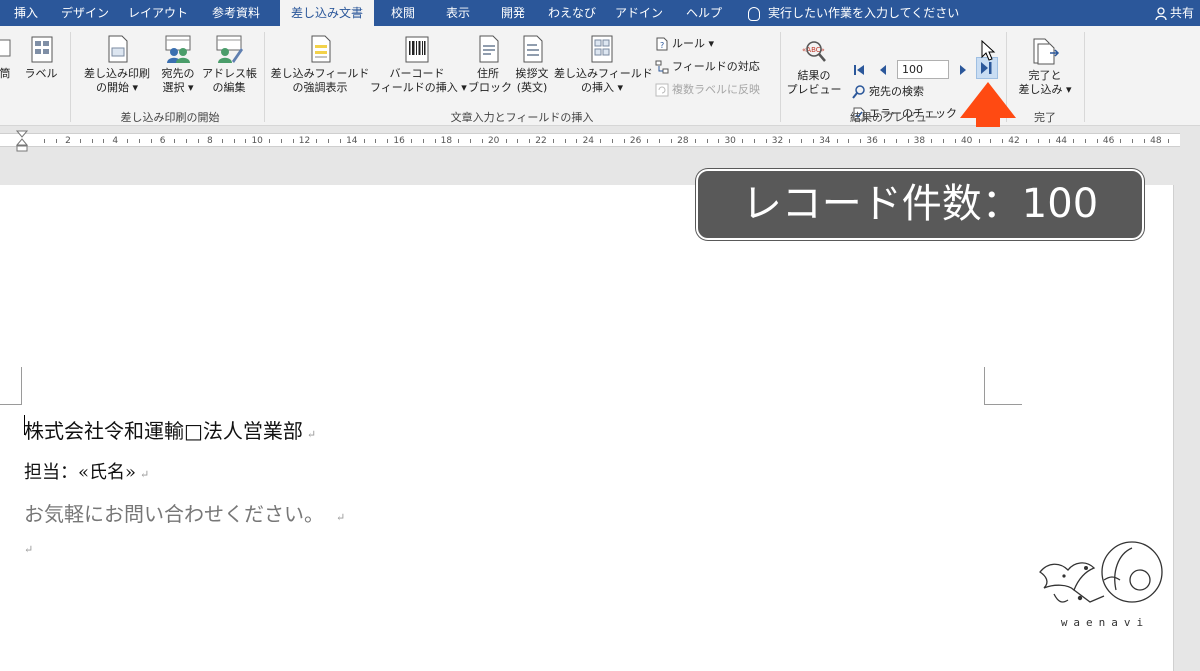 This screenshot has width=1200, height=671. What do you see at coordinates (488, 73) in the screenshot?
I see `address-block-line1: 住所` at bounding box center [488, 73].